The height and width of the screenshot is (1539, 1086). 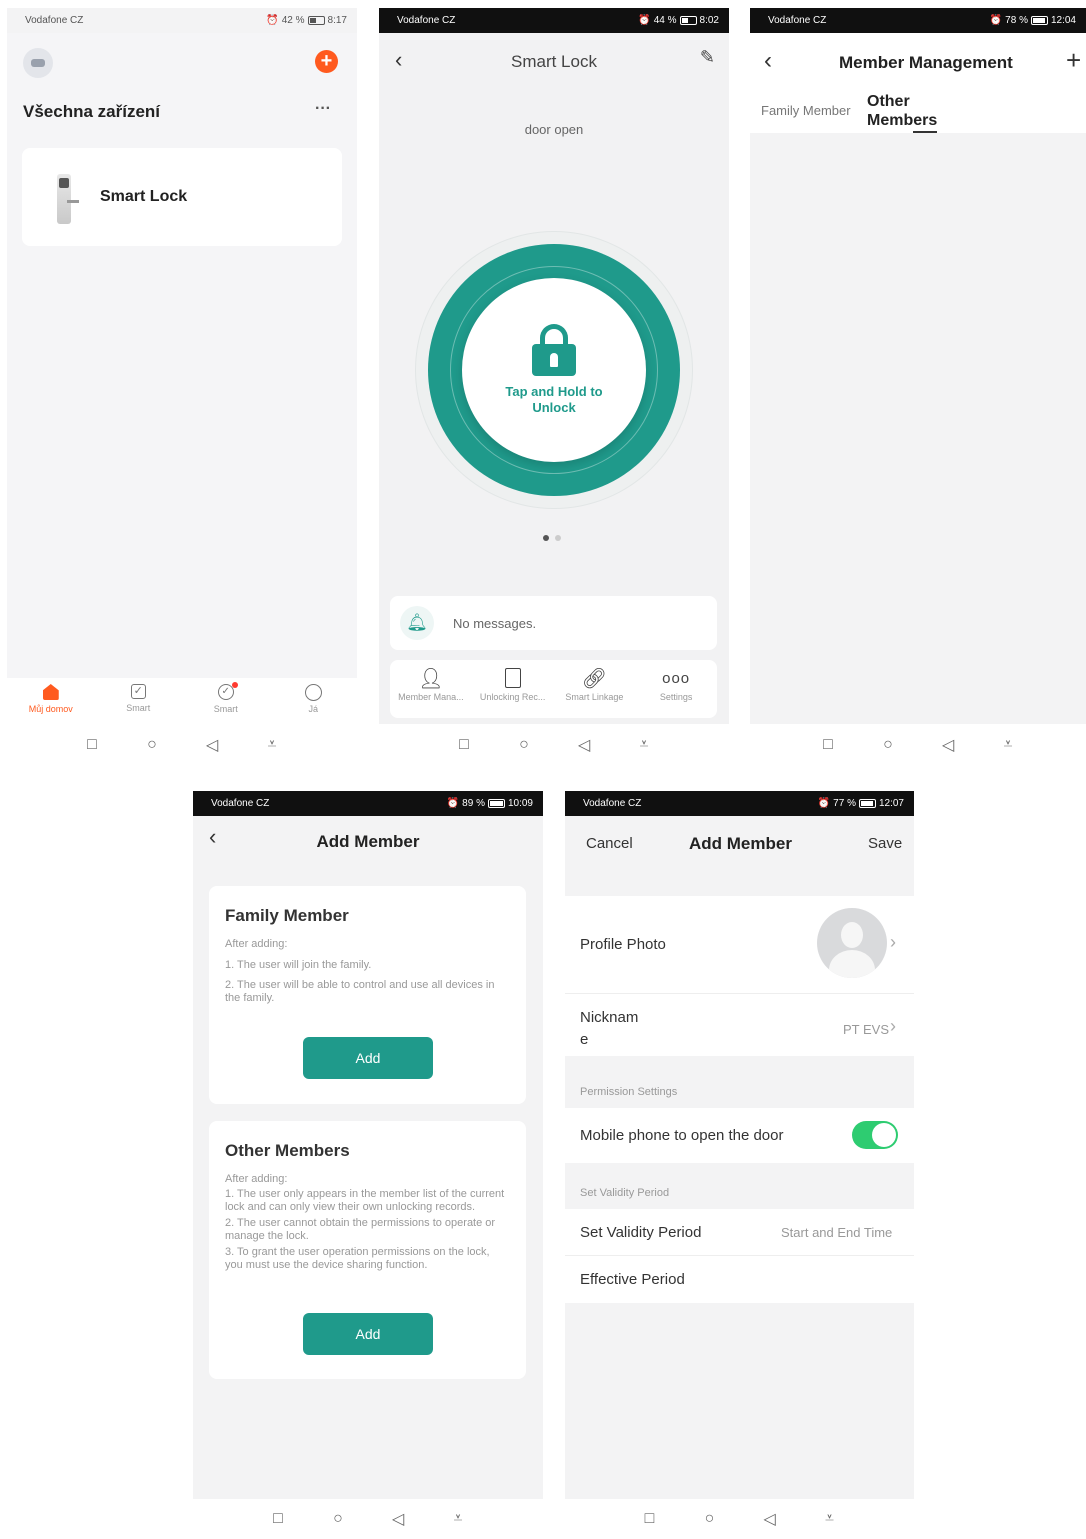 I want to click on add-device-button: +, so click(x=326, y=61).